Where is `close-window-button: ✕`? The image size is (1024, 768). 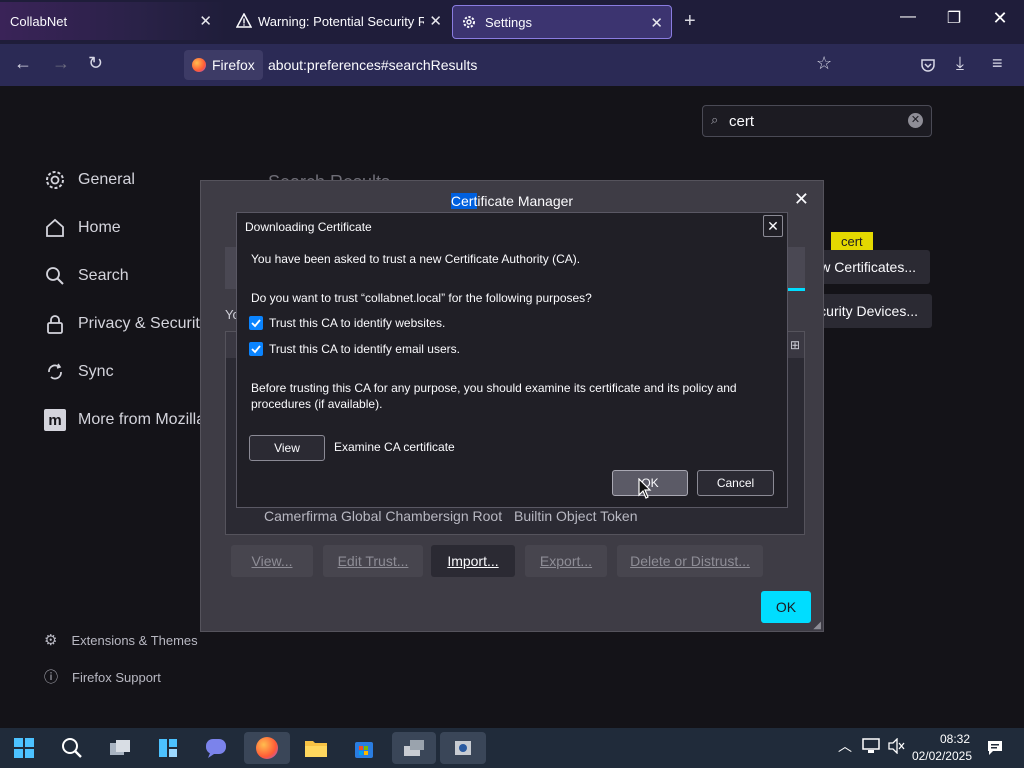 close-window-button: ✕ is located at coordinates (1000, 22).